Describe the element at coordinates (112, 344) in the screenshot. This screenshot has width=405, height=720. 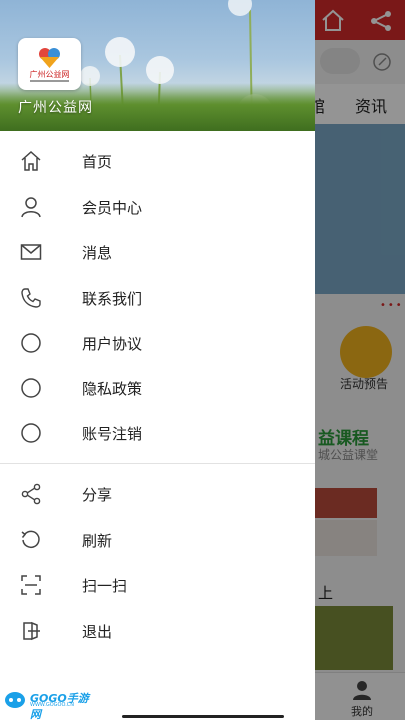
I see `menu-label: 用户协议` at that location.